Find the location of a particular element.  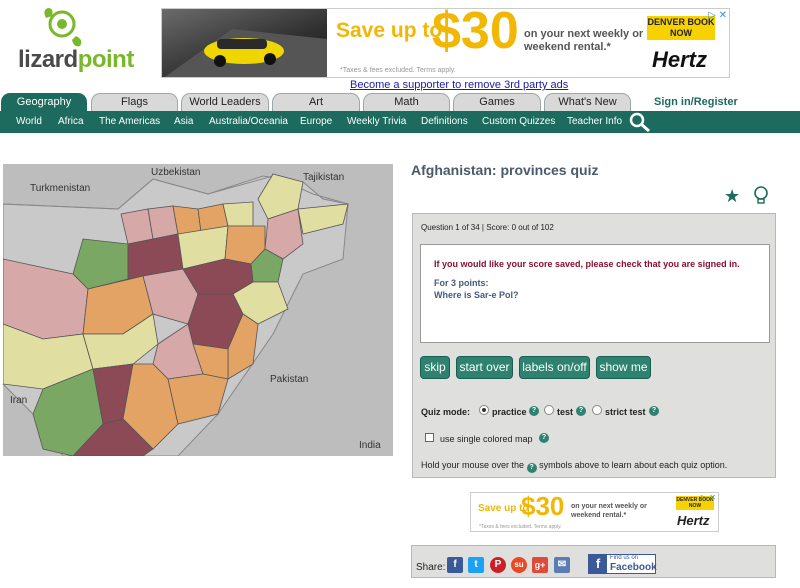

nav-custom-quizzes: Custom Quizzes is located at coordinates (518, 121).